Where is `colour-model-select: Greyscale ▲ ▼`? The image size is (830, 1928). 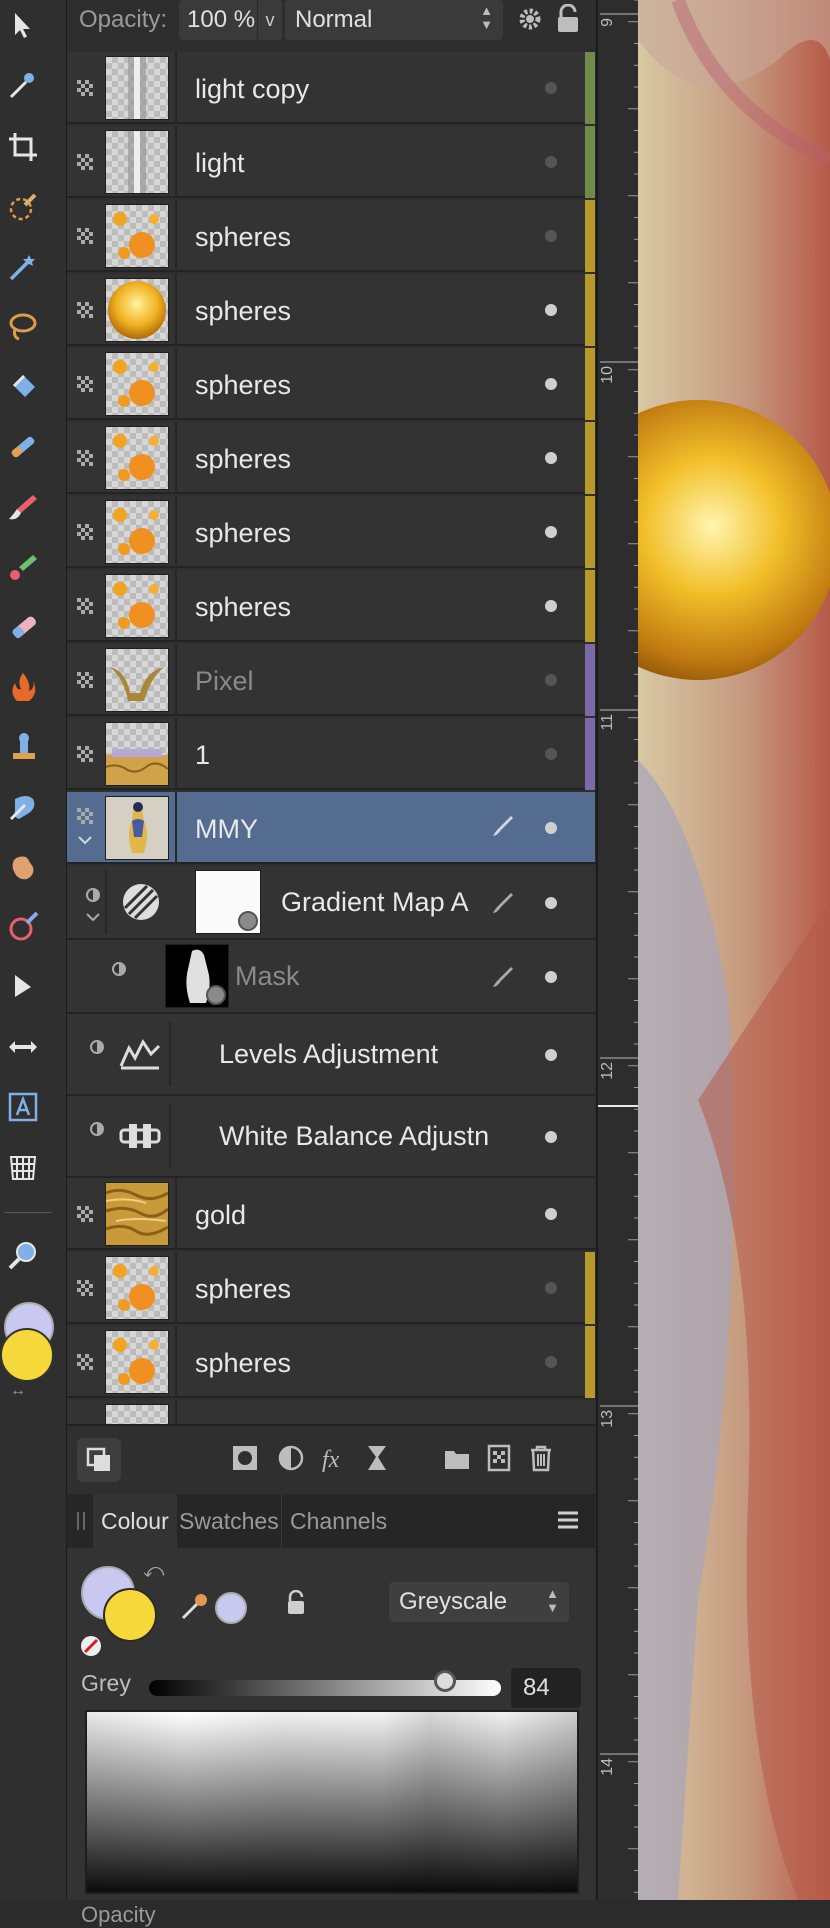
colour-model-select: Greyscale ▲ ▼ is located at coordinates (479, 1602).